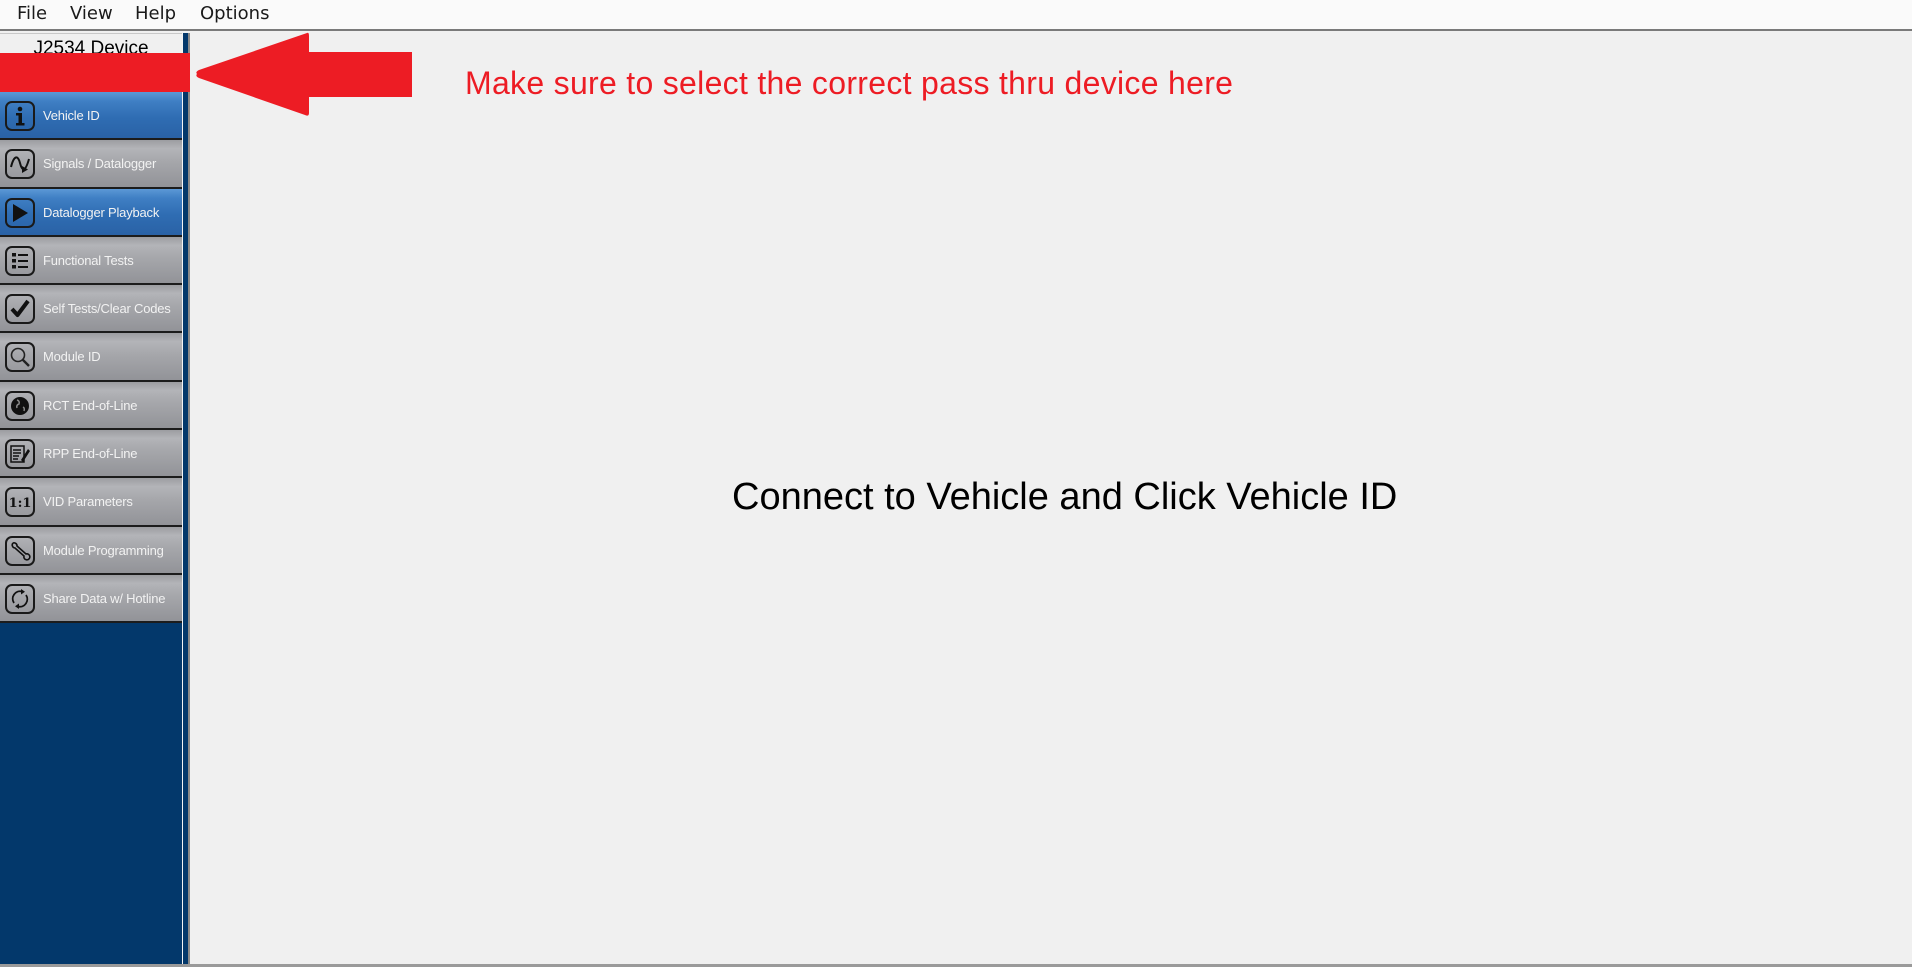  What do you see at coordinates (20, 116) in the screenshot?
I see `info-icon` at bounding box center [20, 116].